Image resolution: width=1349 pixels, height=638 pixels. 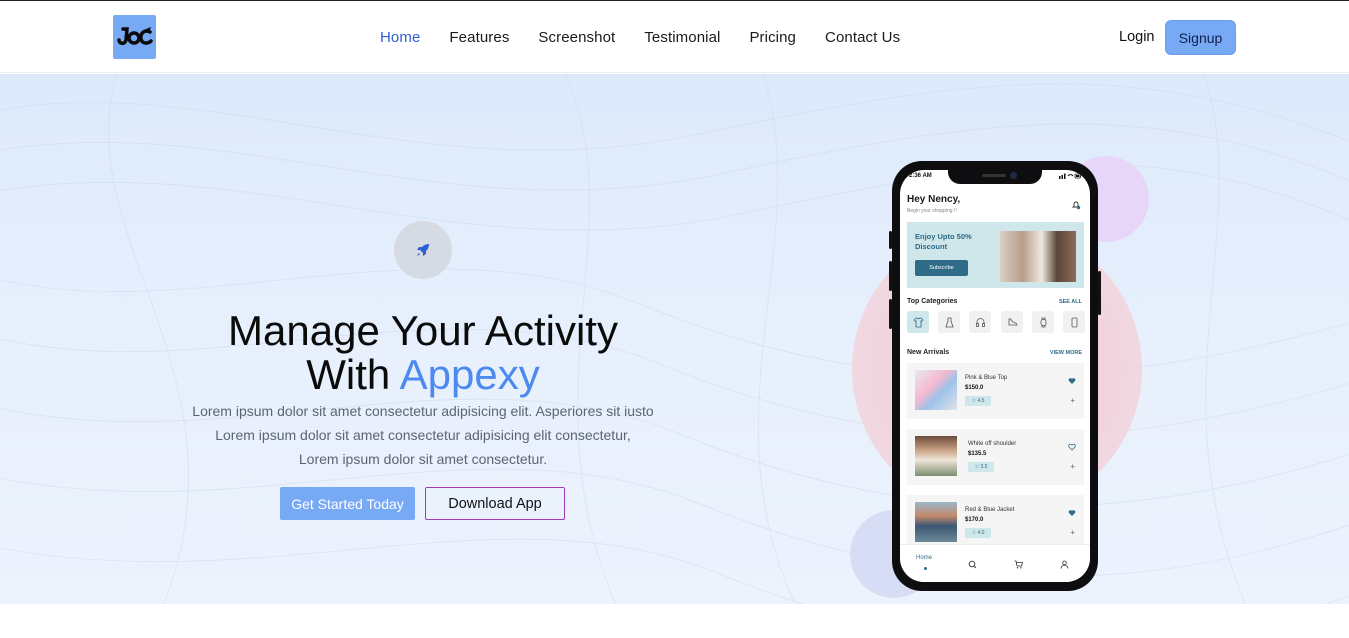 I want to click on speaker, so click(x=994, y=175).